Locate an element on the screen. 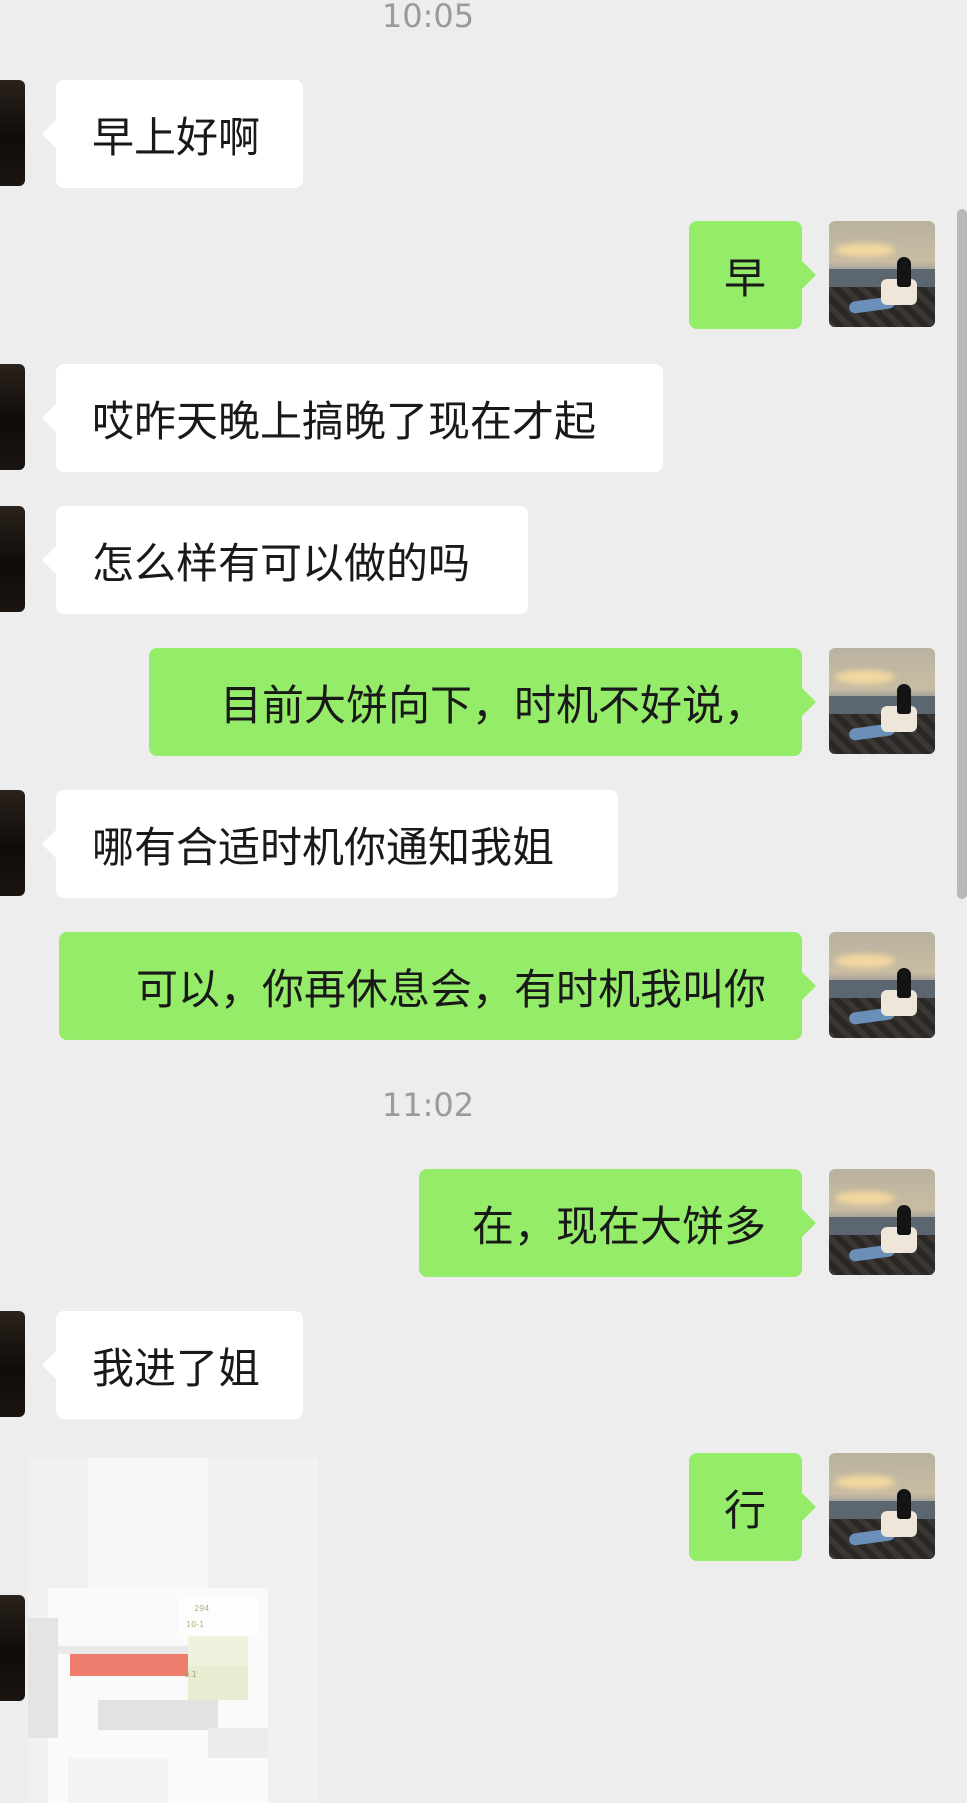  message-text: 早 is located at coordinates (744, 278).